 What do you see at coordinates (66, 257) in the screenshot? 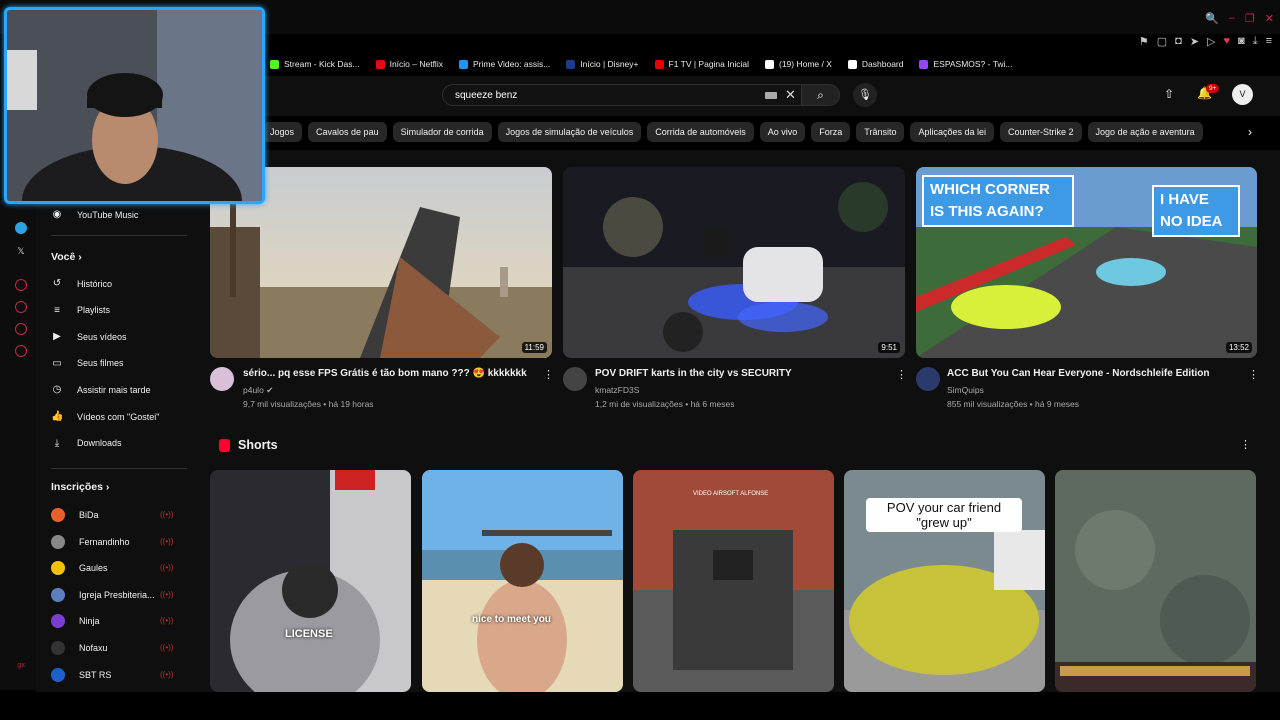
I see `you-section-heading: Você ›` at bounding box center [66, 257].